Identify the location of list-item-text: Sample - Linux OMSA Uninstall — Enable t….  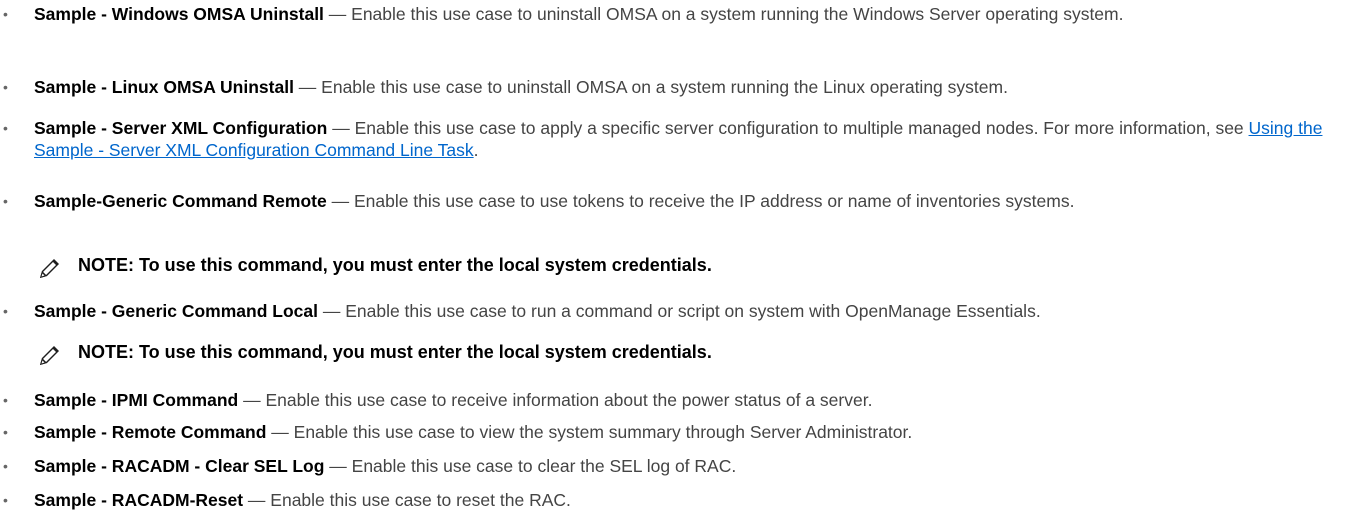
(682, 87).